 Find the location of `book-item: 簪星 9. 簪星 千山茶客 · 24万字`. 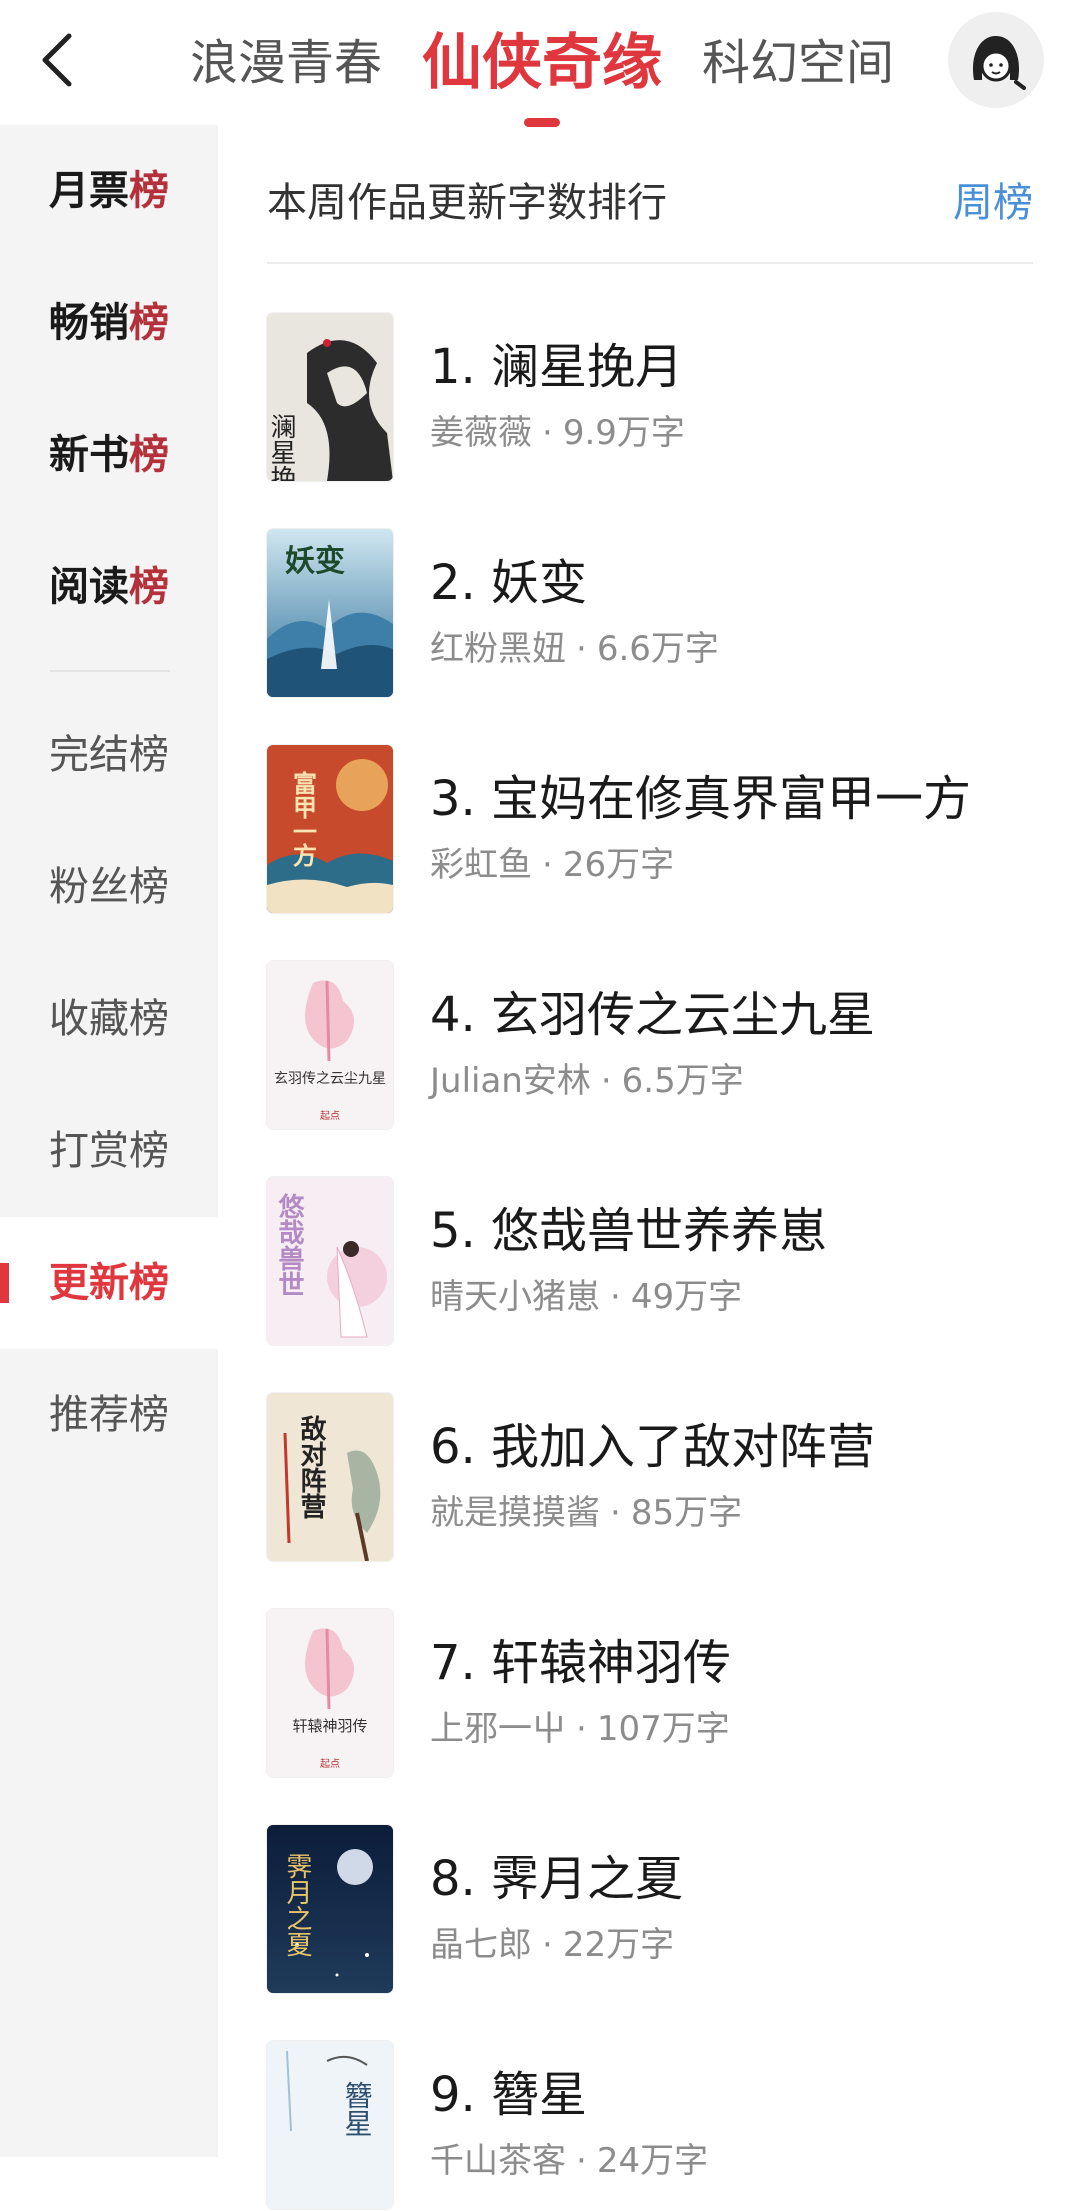

book-item: 簪星 9. 簪星 千山茶客 · 24万字 is located at coordinates (657, 2126).